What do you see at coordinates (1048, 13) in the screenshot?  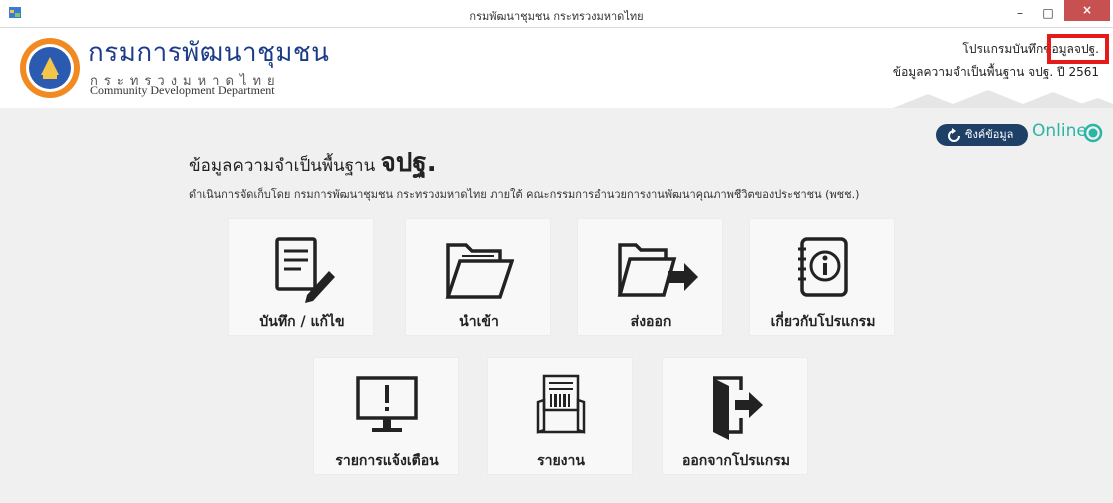 I see `maximize-button: □` at bounding box center [1048, 13].